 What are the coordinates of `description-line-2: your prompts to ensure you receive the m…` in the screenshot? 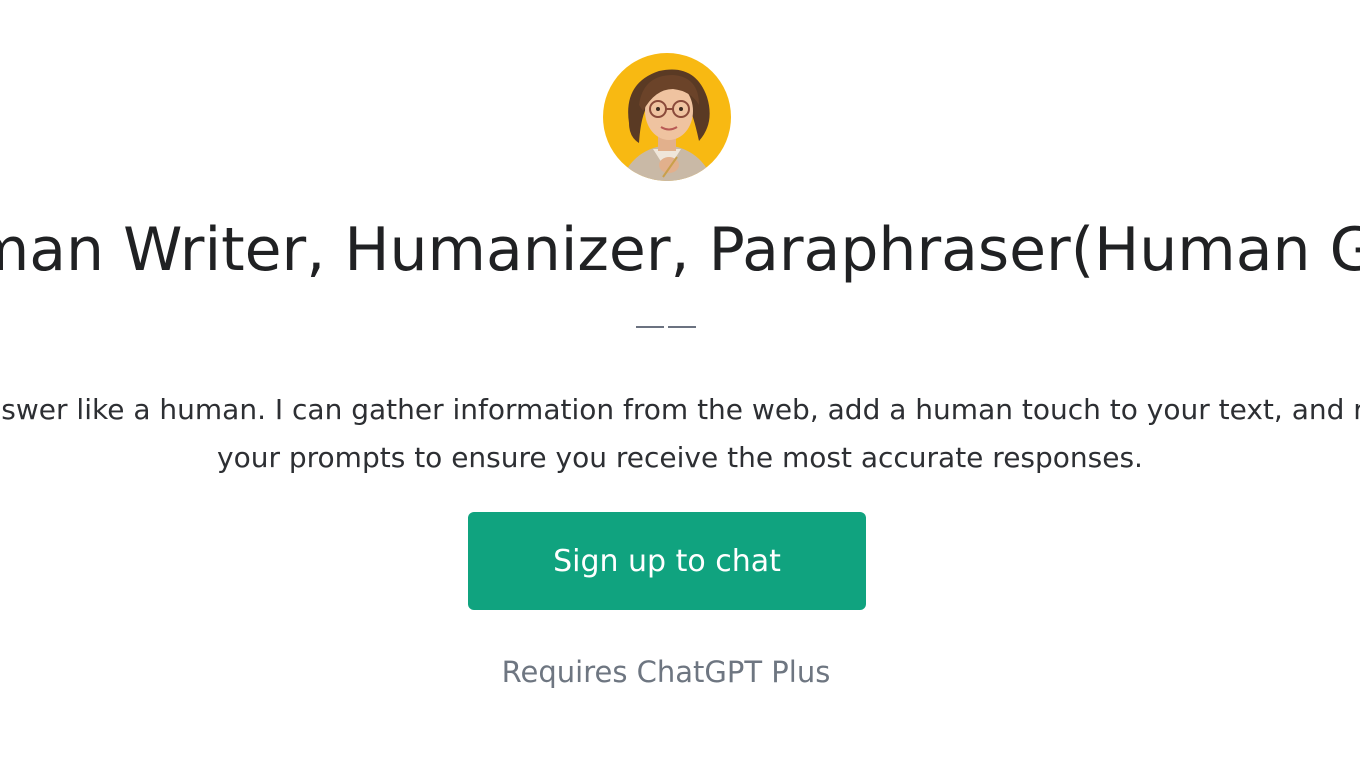 It's located at (680, 457).